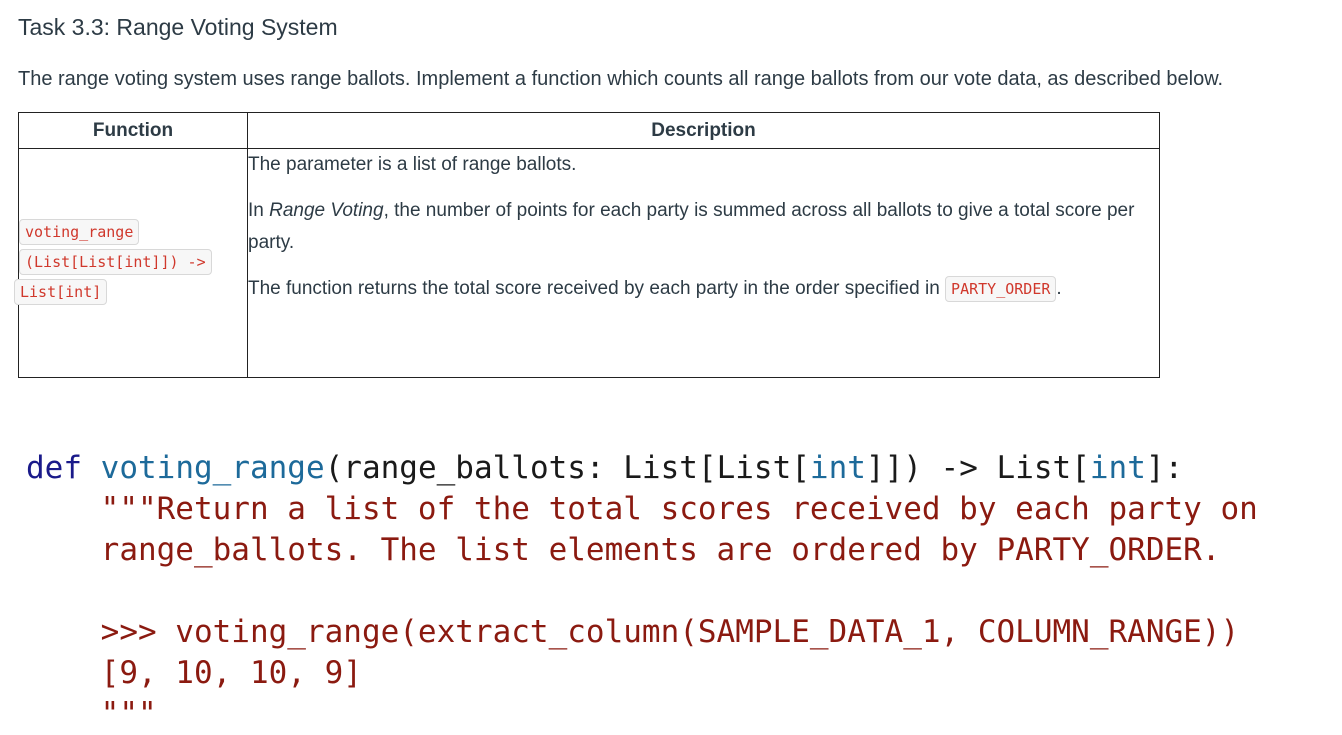 This screenshot has height=735, width=1342. What do you see at coordinates (567, 468) in the screenshot?
I see `signature-open: (range_ballots: List[List[` at bounding box center [567, 468].